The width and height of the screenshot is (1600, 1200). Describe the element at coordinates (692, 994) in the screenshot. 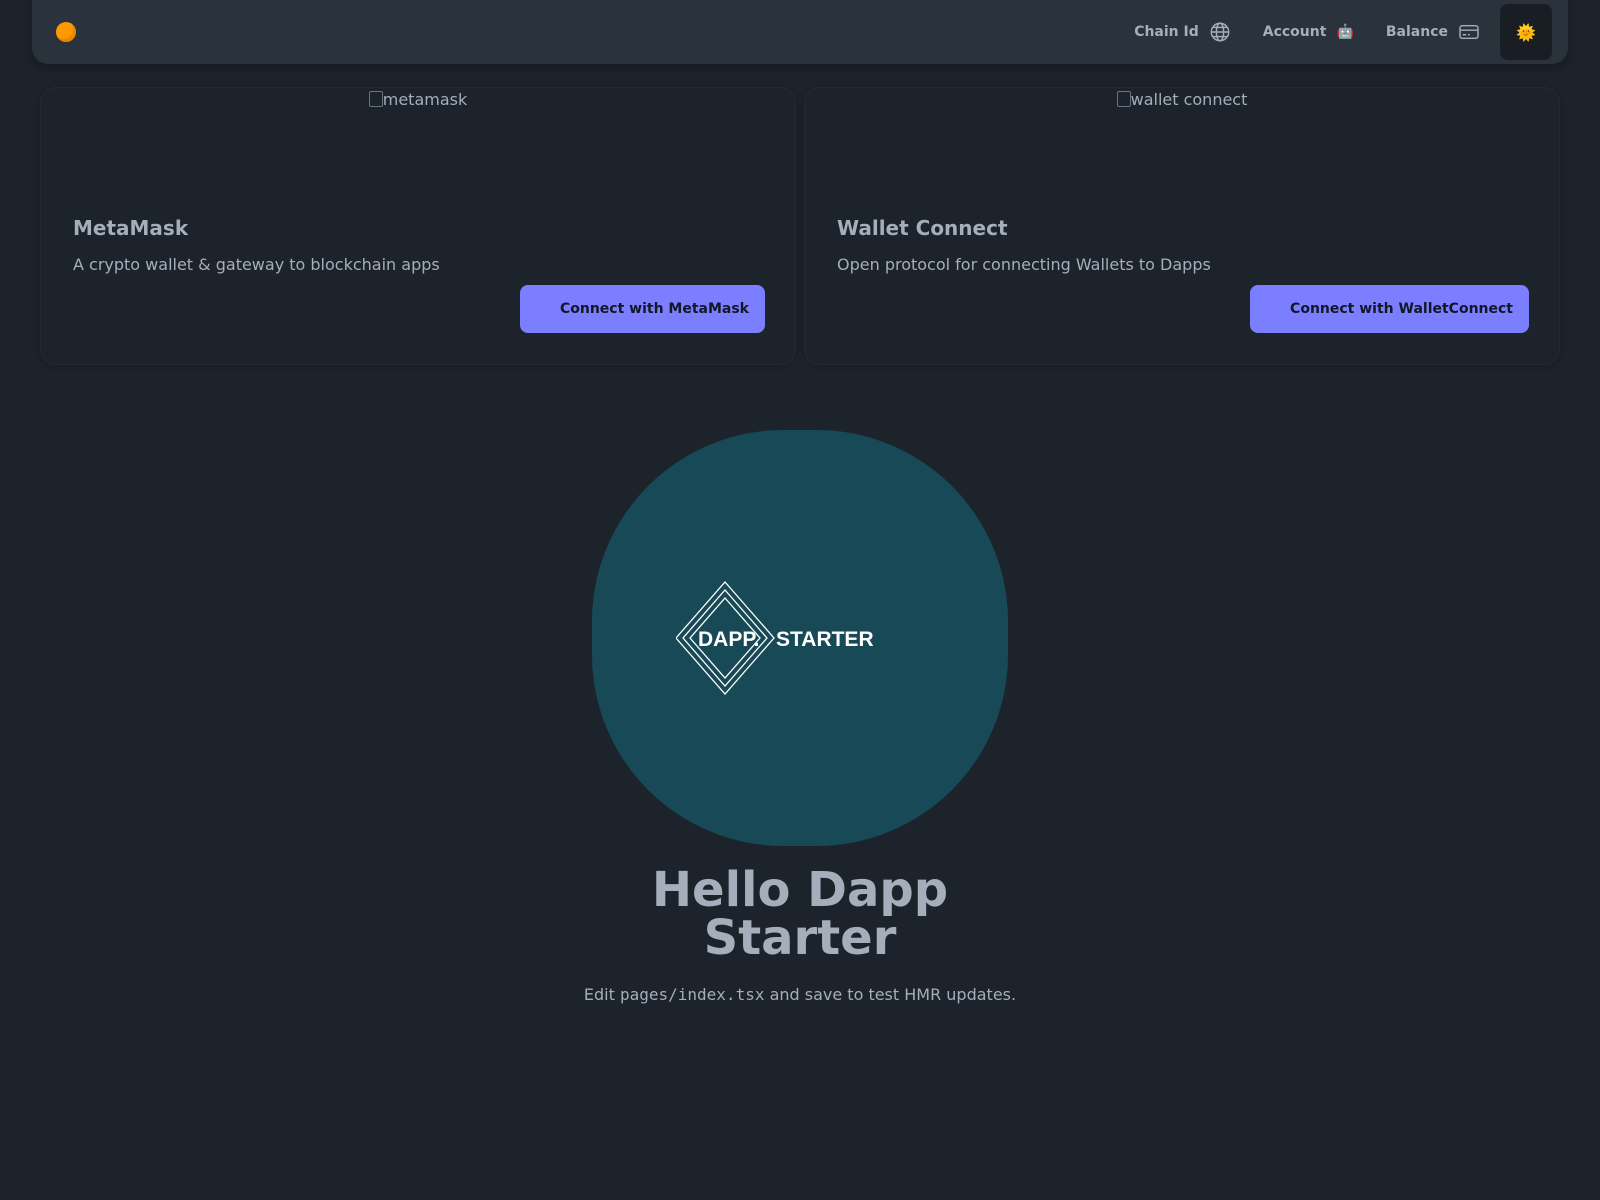

I see `edit-code: pages/index.tsx` at that location.